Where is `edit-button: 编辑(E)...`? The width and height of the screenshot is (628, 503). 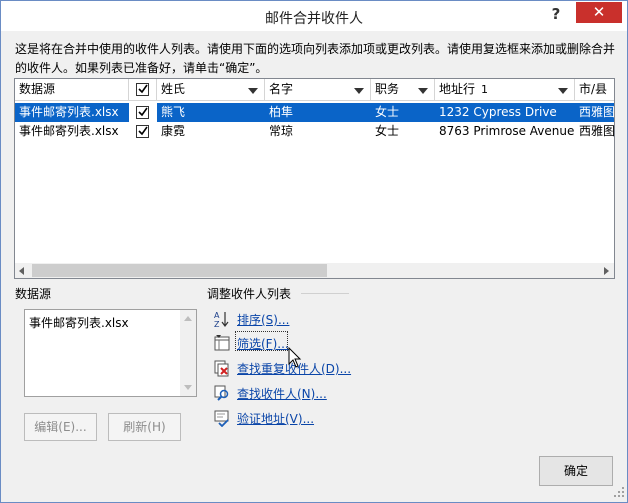
edit-button: 编辑(E)... is located at coordinates (60, 427).